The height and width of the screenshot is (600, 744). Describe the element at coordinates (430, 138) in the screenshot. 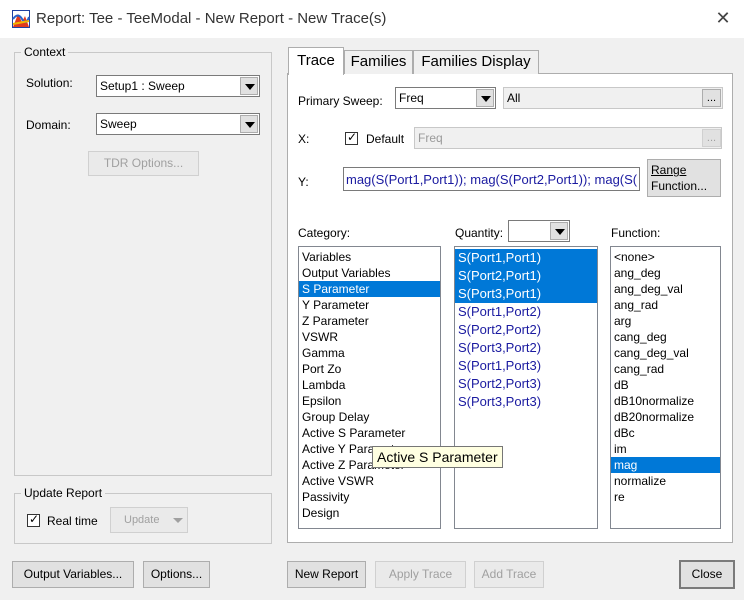

I see `x-expression-value: Freq` at that location.